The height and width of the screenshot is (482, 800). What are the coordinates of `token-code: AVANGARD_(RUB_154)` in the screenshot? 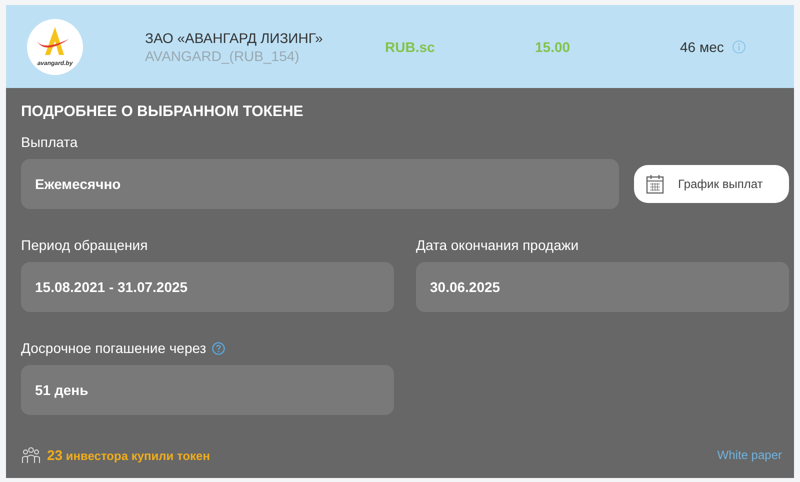 It's located at (222, 56).